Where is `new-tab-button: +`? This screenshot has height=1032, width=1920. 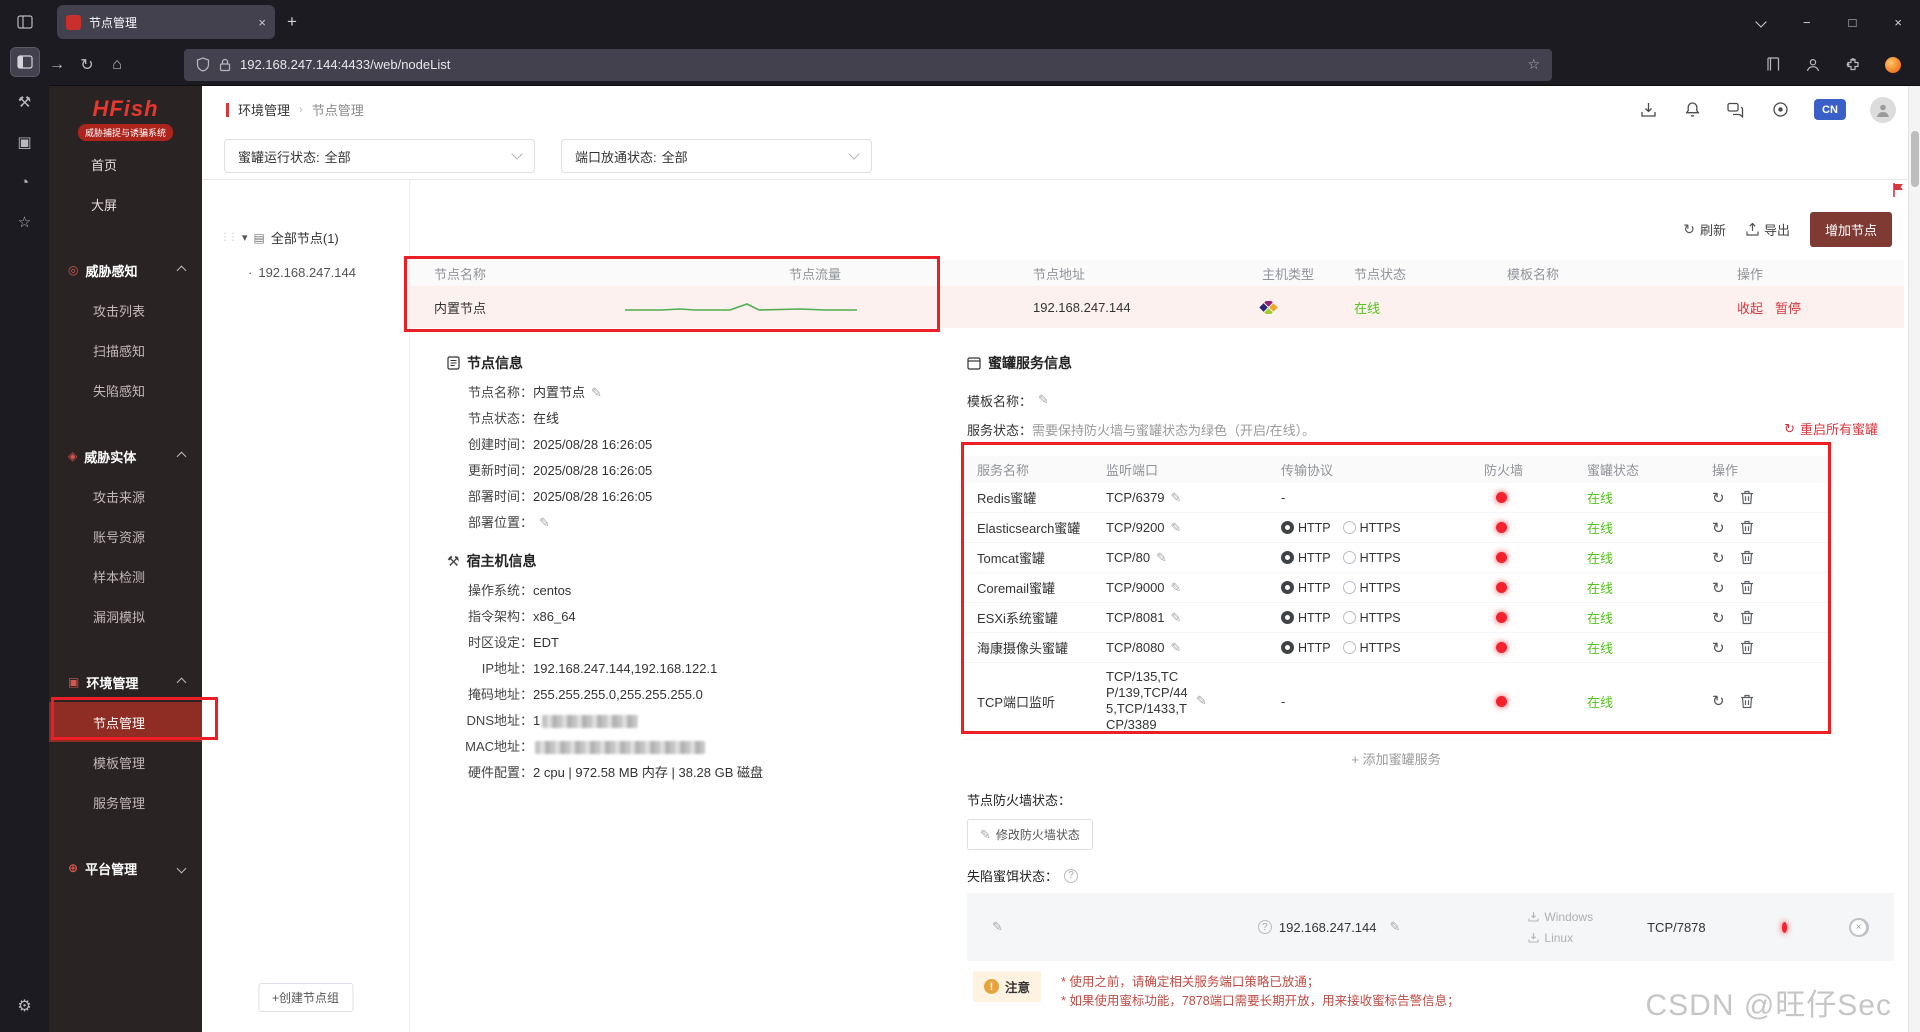
new-tab-button: + is located at coordinates (292, 22).